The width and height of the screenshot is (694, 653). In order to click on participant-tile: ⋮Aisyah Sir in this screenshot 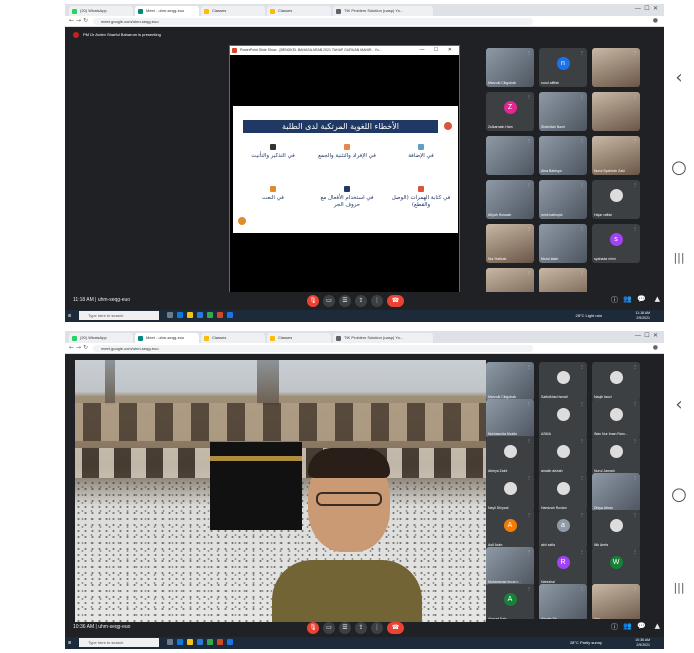, I will do `click(563, 603)`.